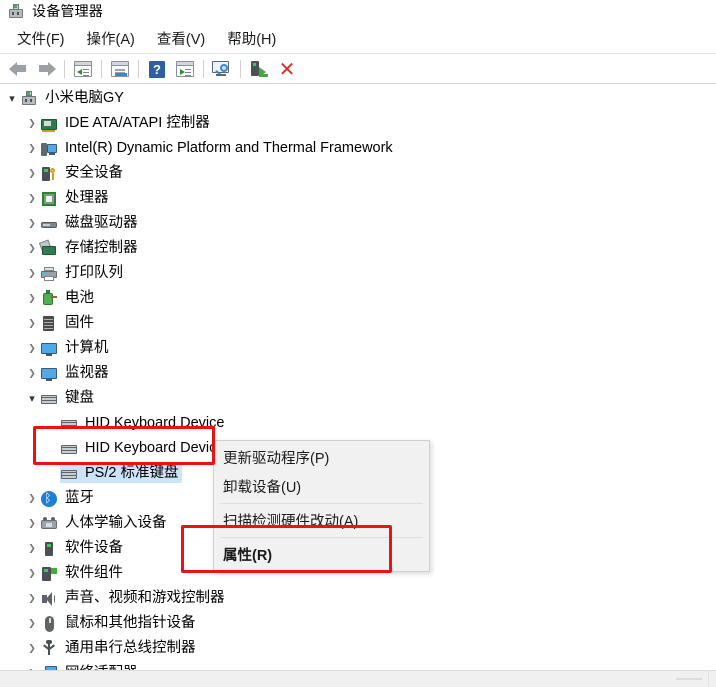 This screenshot has width=716, height=687. Describe the element at coordinates (712, 679) in the screenshot. I see `scrollbar-right-track` at that location.